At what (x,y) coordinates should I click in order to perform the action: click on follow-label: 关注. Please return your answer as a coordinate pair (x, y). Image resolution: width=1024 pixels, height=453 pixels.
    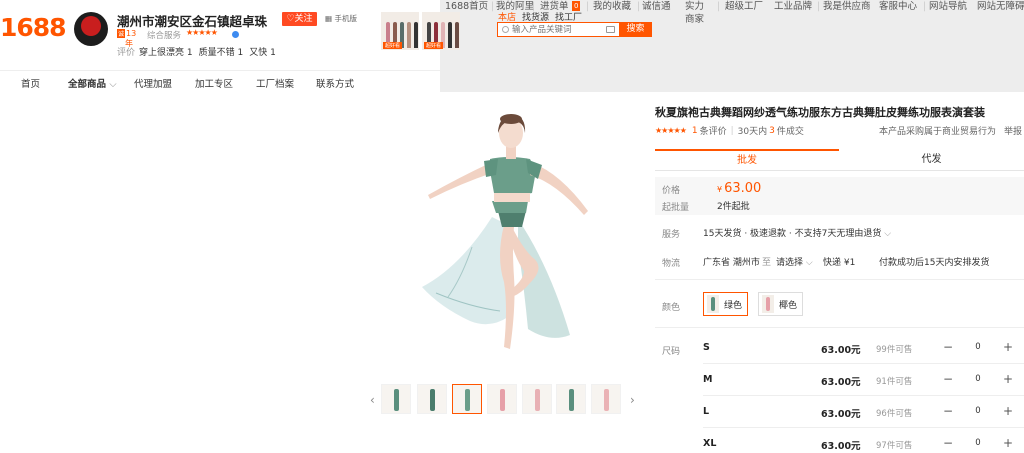
    Looking at the image, I should click on (303, 19).